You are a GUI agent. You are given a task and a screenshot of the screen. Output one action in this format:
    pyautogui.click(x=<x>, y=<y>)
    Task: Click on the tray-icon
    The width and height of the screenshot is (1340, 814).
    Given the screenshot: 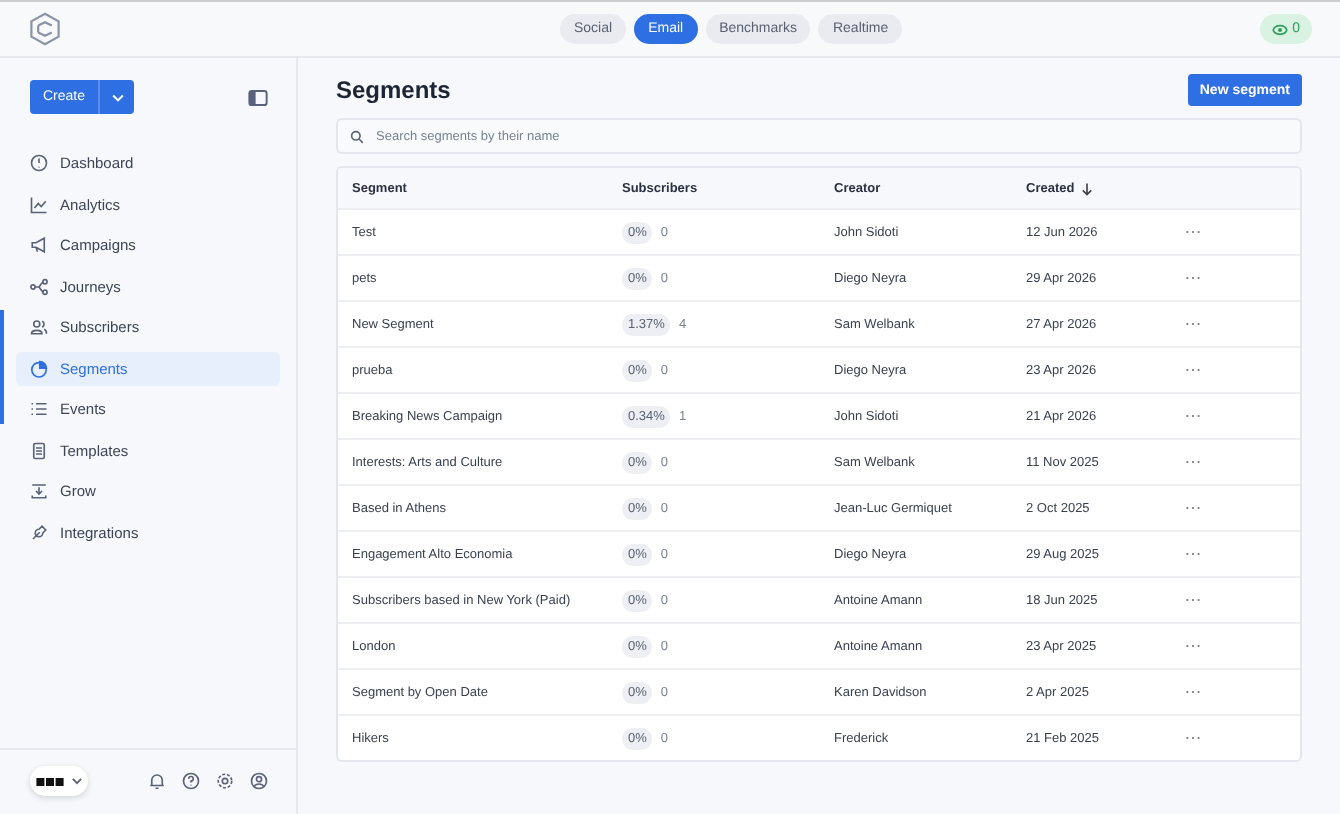 What is the action you would take?
    pyautogui.click(x=39, y=491)
    